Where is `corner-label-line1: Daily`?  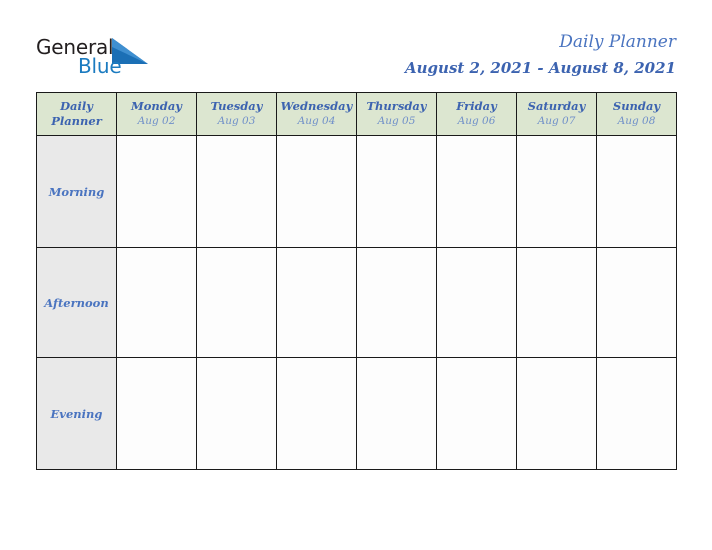
corner-label-line1: Daily is located at coordinates (76, 106).